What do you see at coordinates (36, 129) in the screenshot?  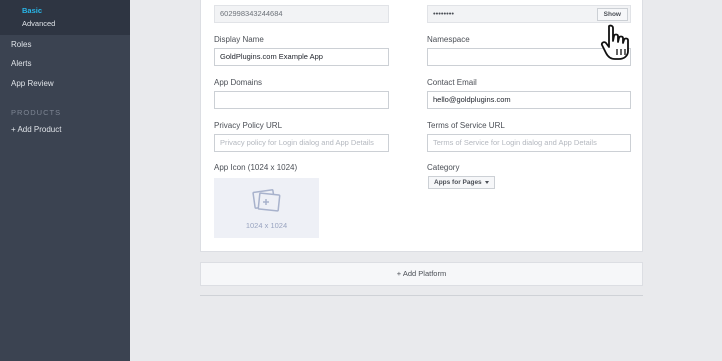 I see `sidebar-item-add-product: + Add Product` at bounding box center [36, 129].